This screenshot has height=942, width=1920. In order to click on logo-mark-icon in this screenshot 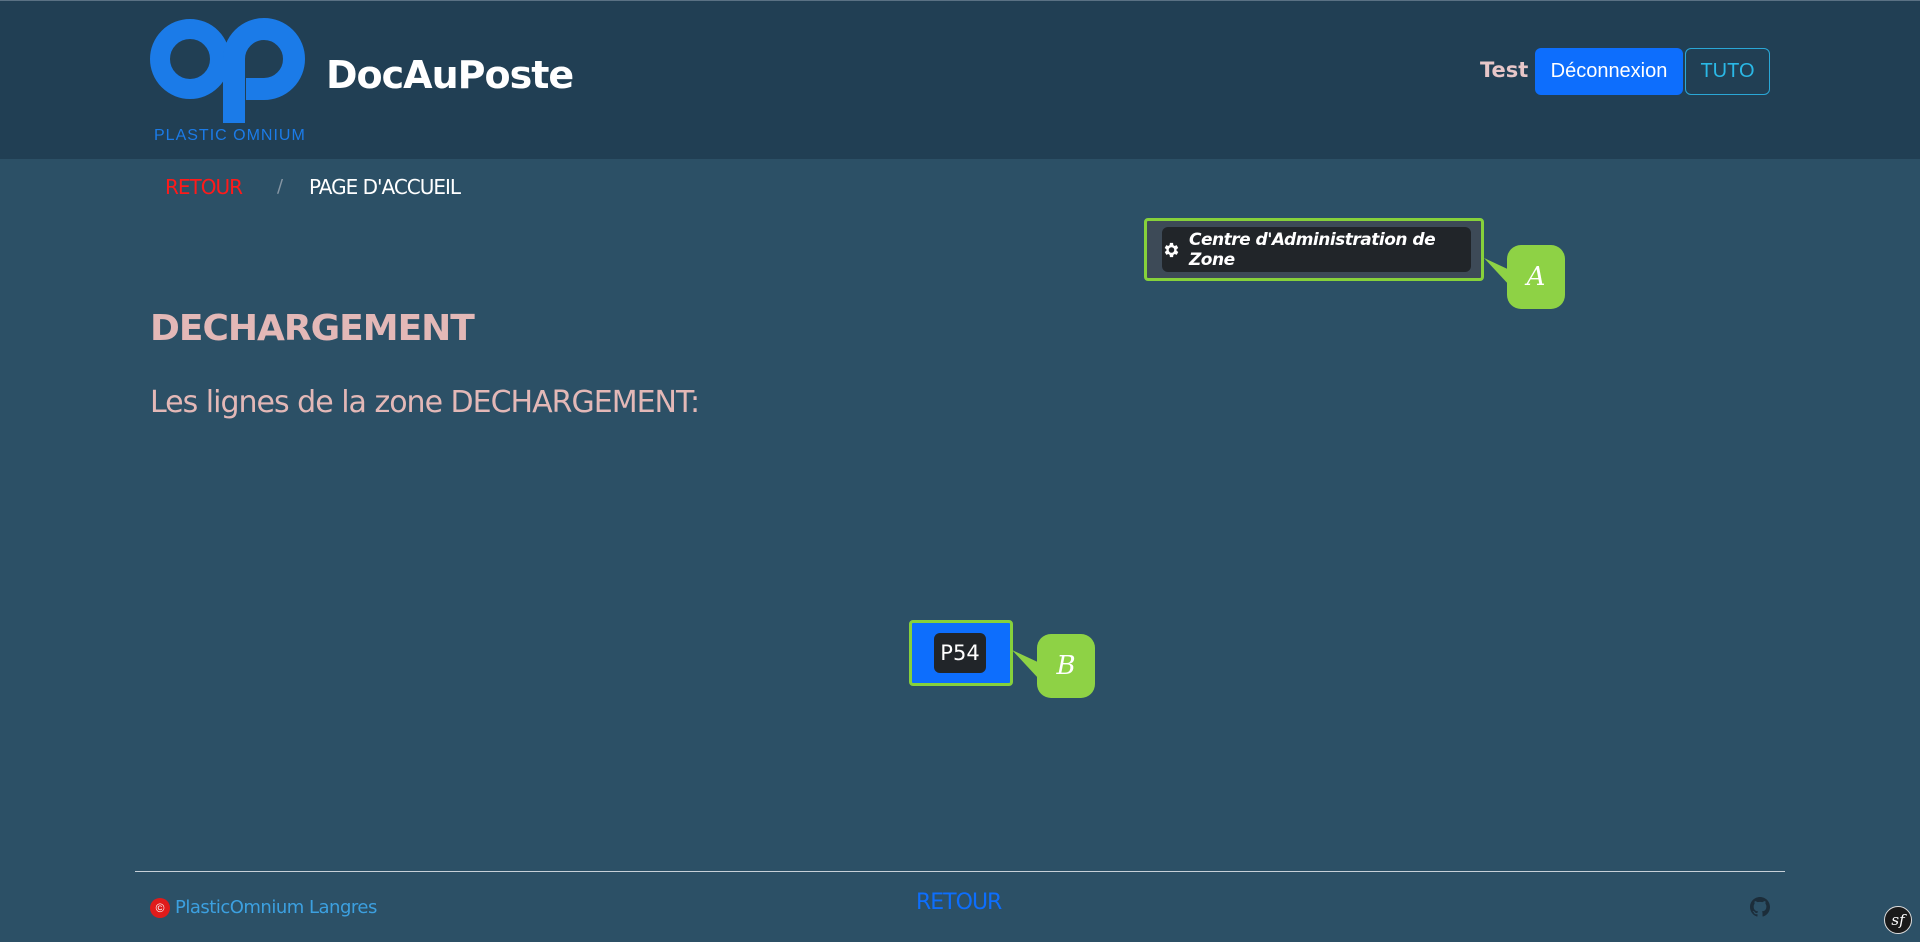, I will do `click(227, 70)`.